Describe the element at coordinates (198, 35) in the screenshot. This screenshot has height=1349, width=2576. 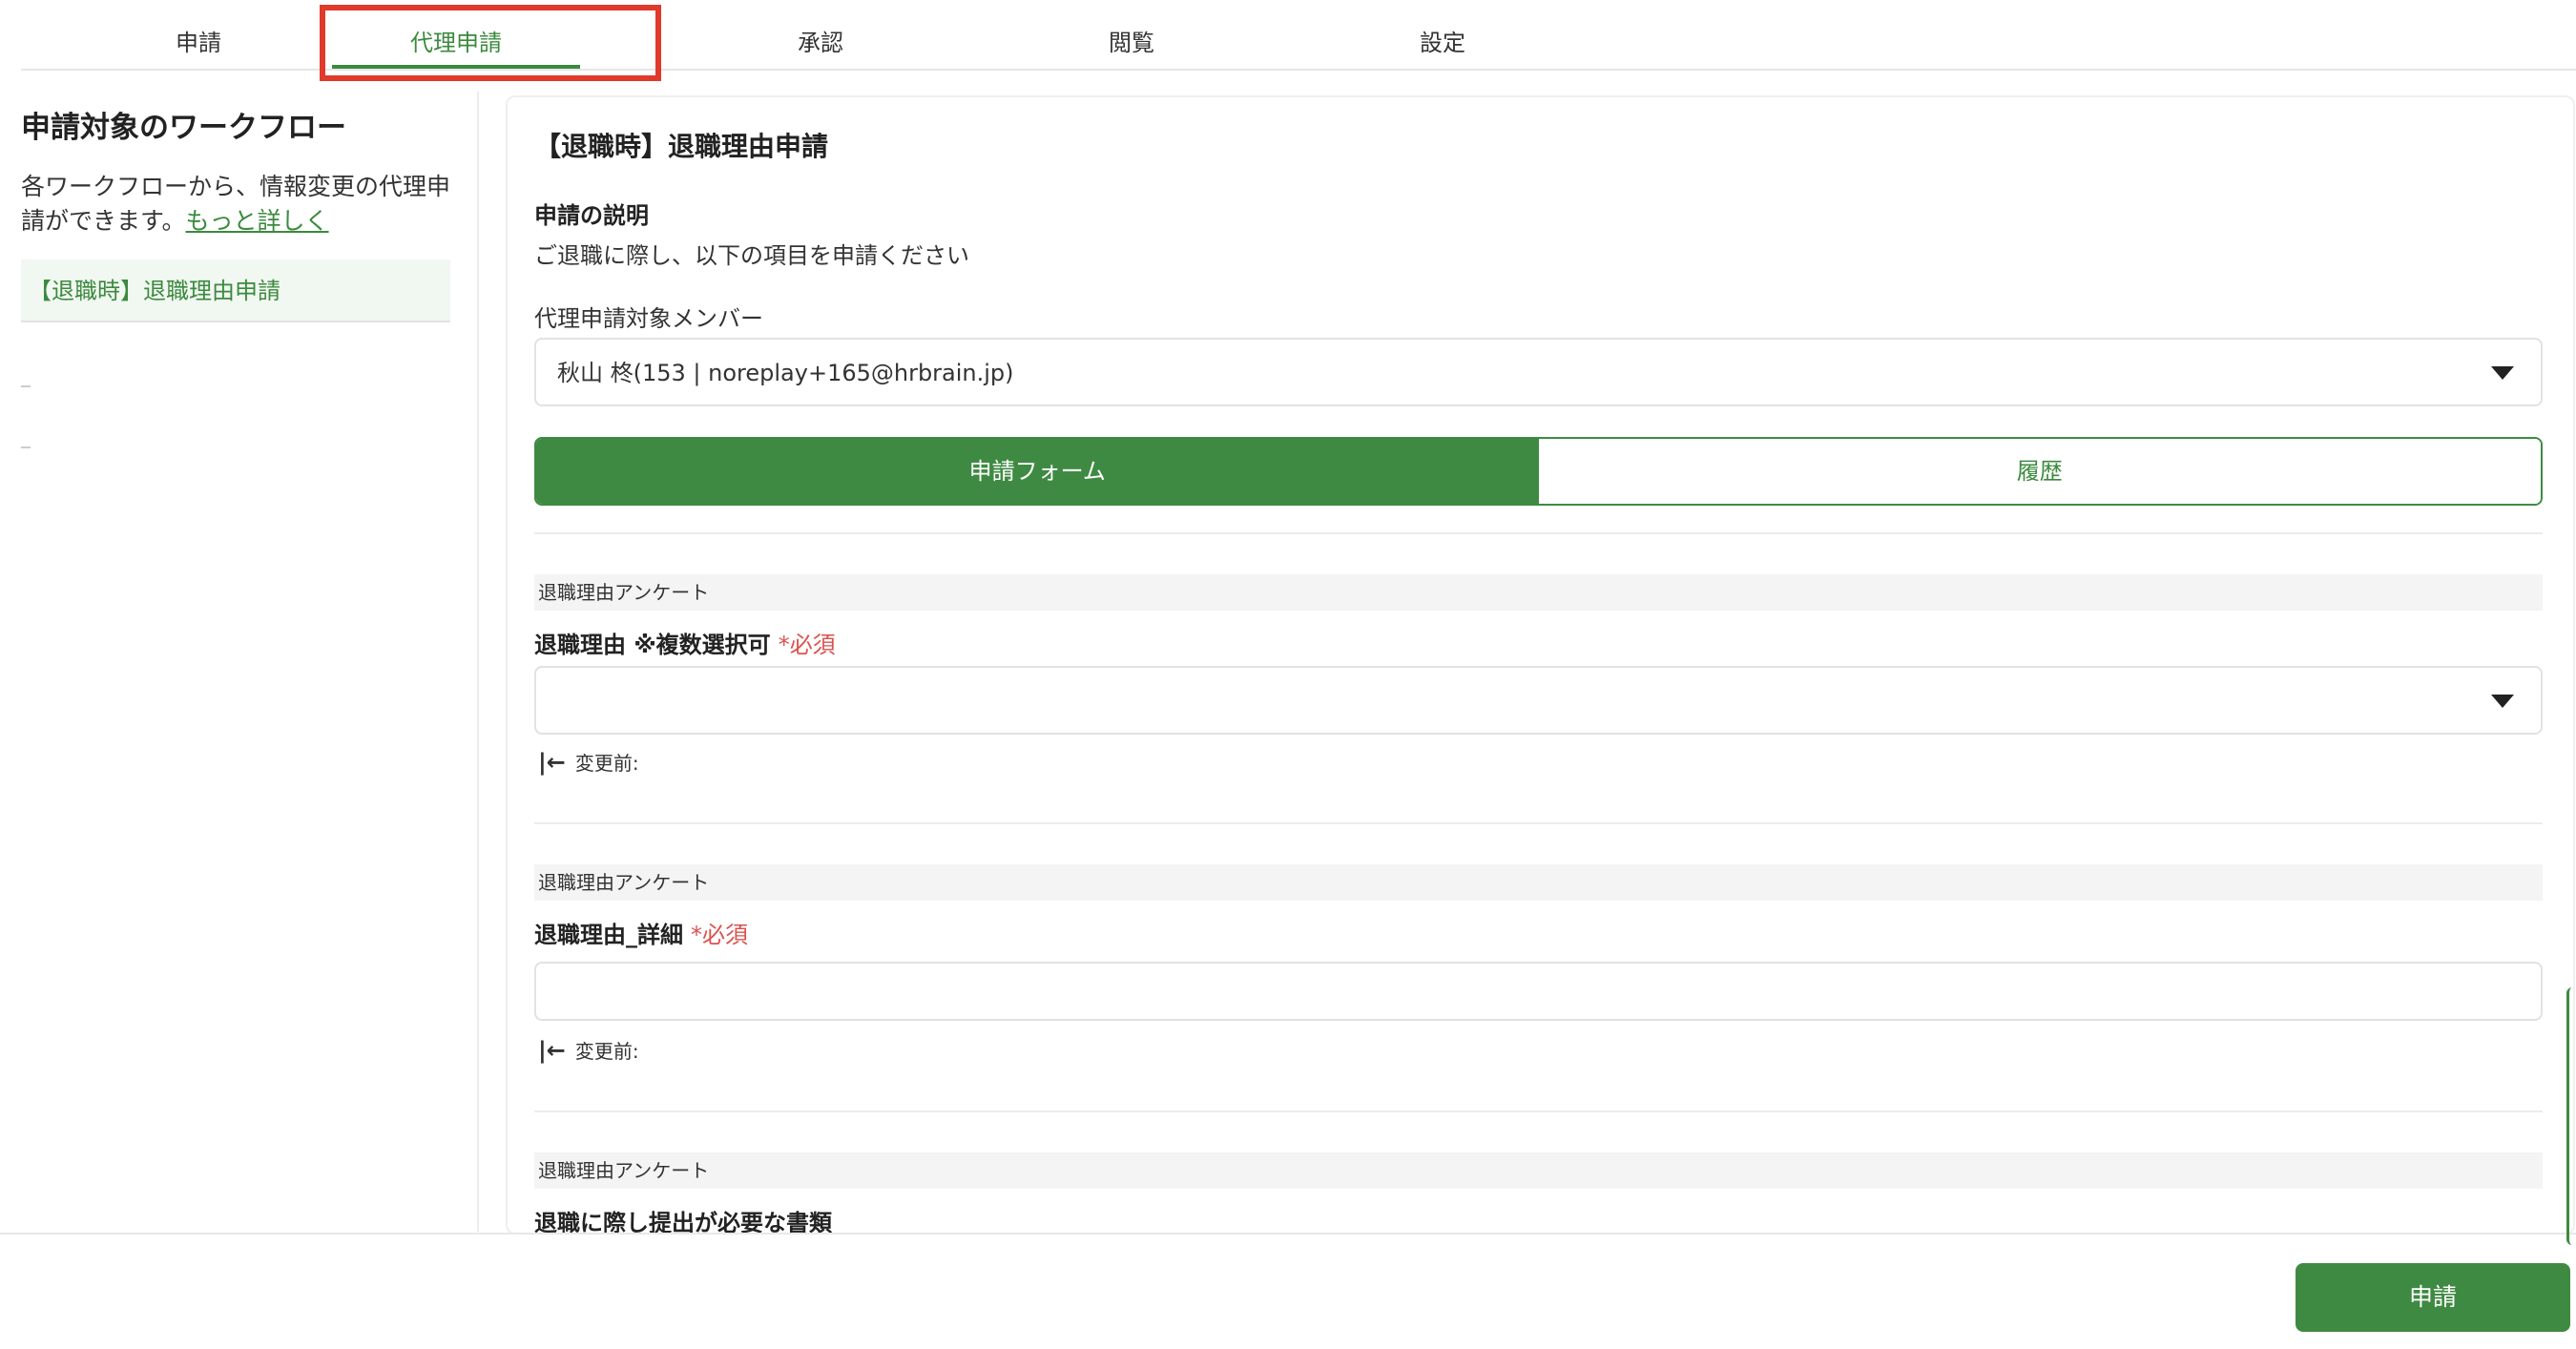
I see `tab-apply: 申請` at that location.